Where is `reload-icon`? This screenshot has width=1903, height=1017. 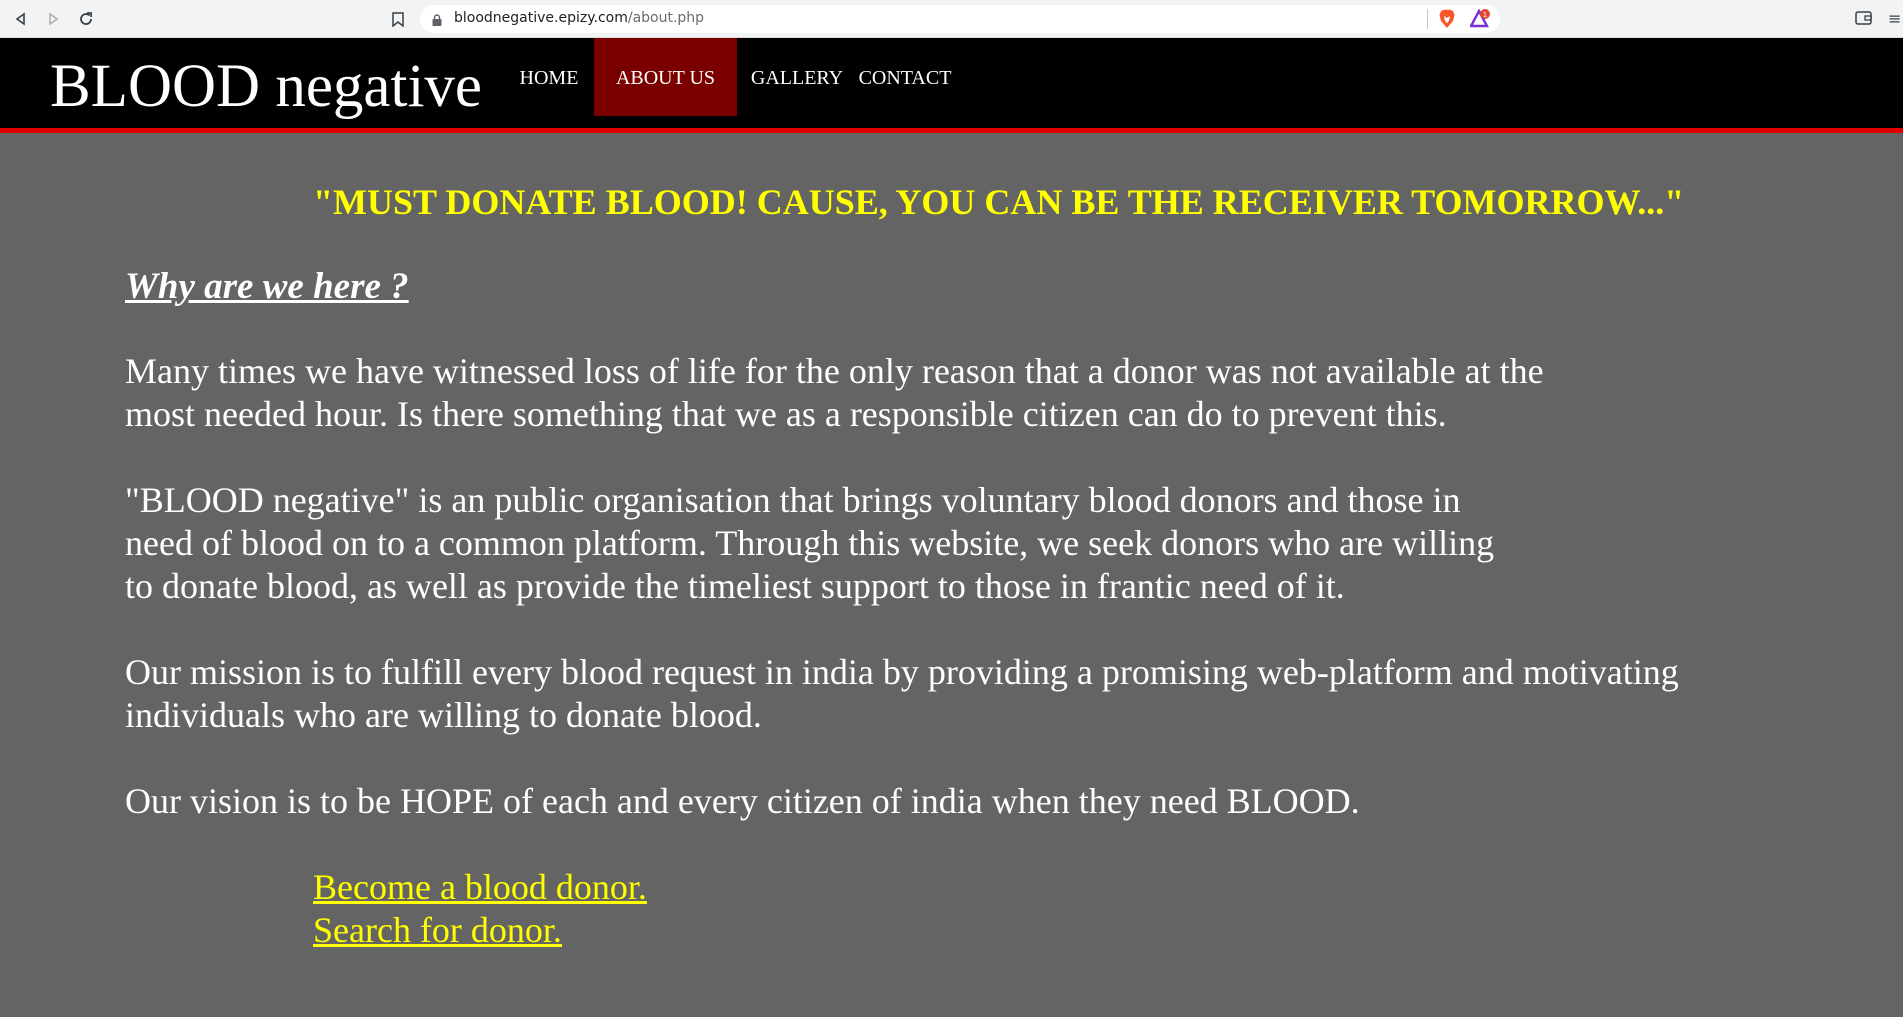
reload-icon is located at coordinates (86, 19).